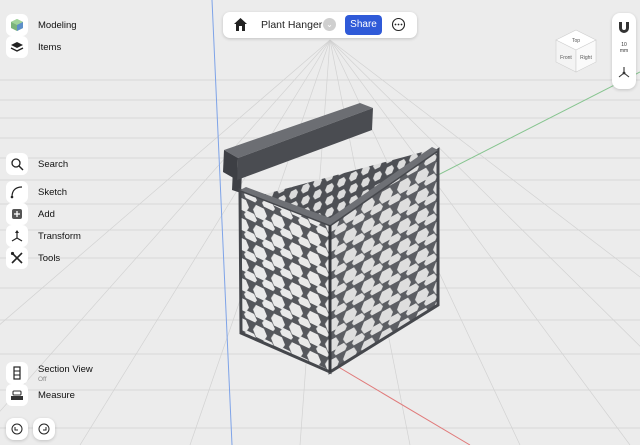  Describe the element at coordinates (240, 24) in the screenshot. I see `home-icon` at that location.